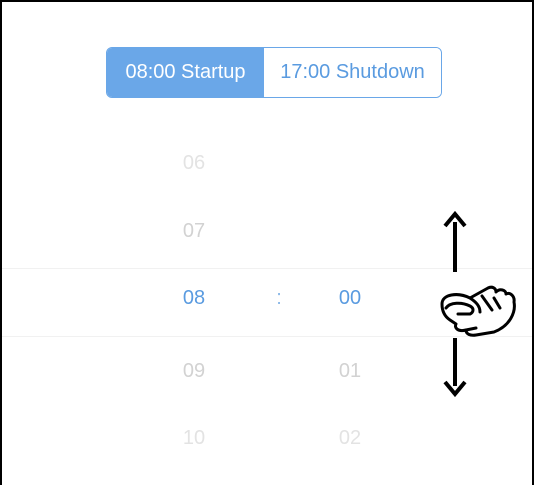  What do you see at coordinates (194, 231) in the screenshot?
I see `hour-option: 07` at bounding box center [194, 231].